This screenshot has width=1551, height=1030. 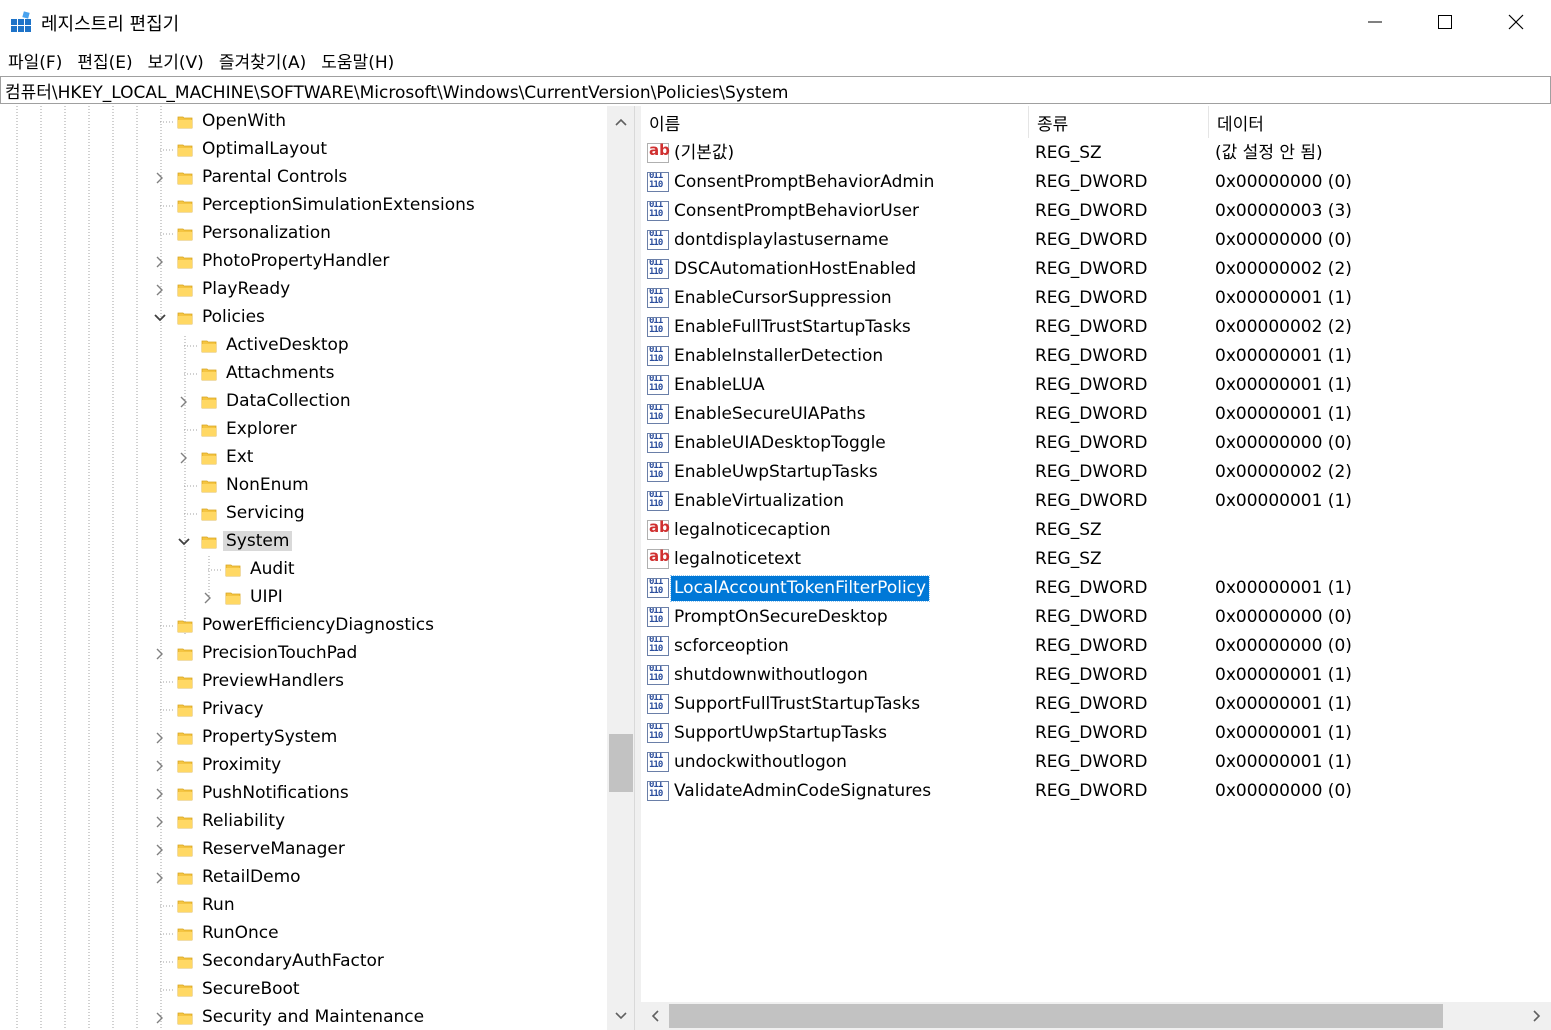 I want to click on tree-item: ReserveManager, so click(x=302, y=850).